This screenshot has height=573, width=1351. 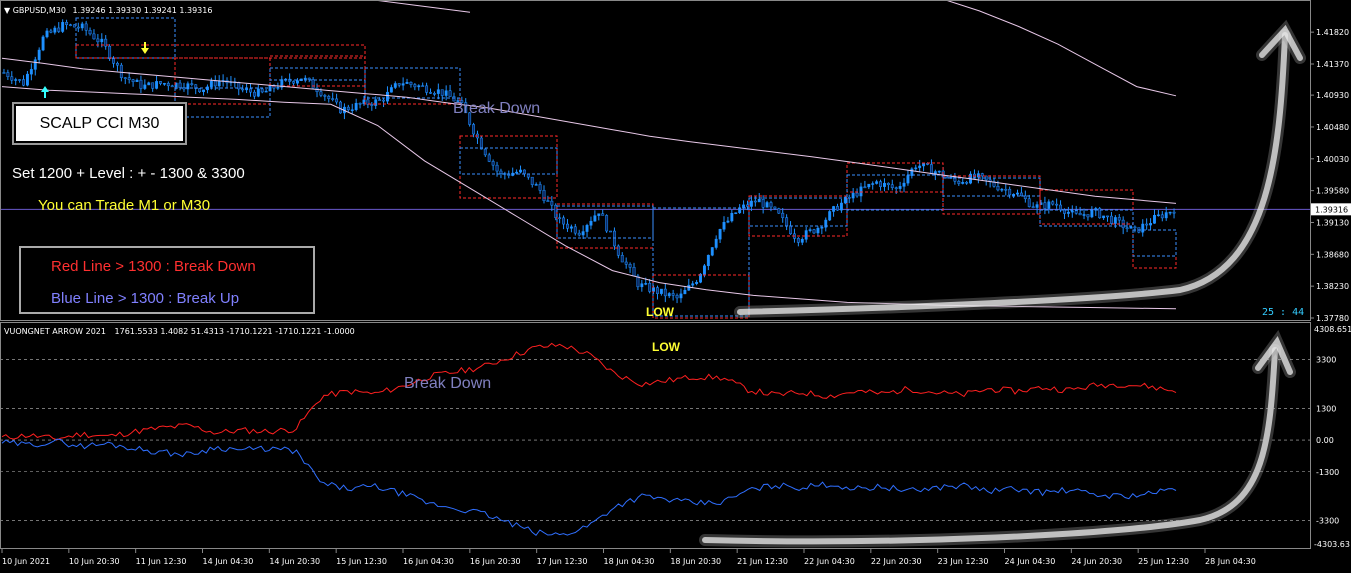 I want to click on symbol-label: GBPUSD,M30, so click(x=39, y=10).